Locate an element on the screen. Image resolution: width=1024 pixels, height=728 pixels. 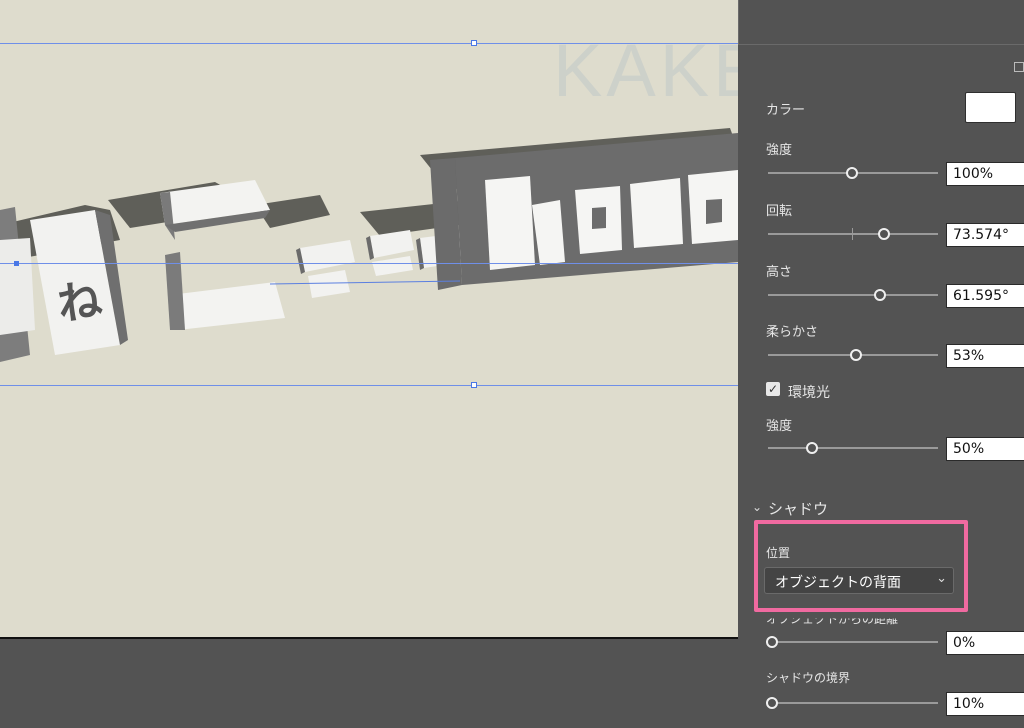
intensity-slider-knob is located at coordinates (852, 173).